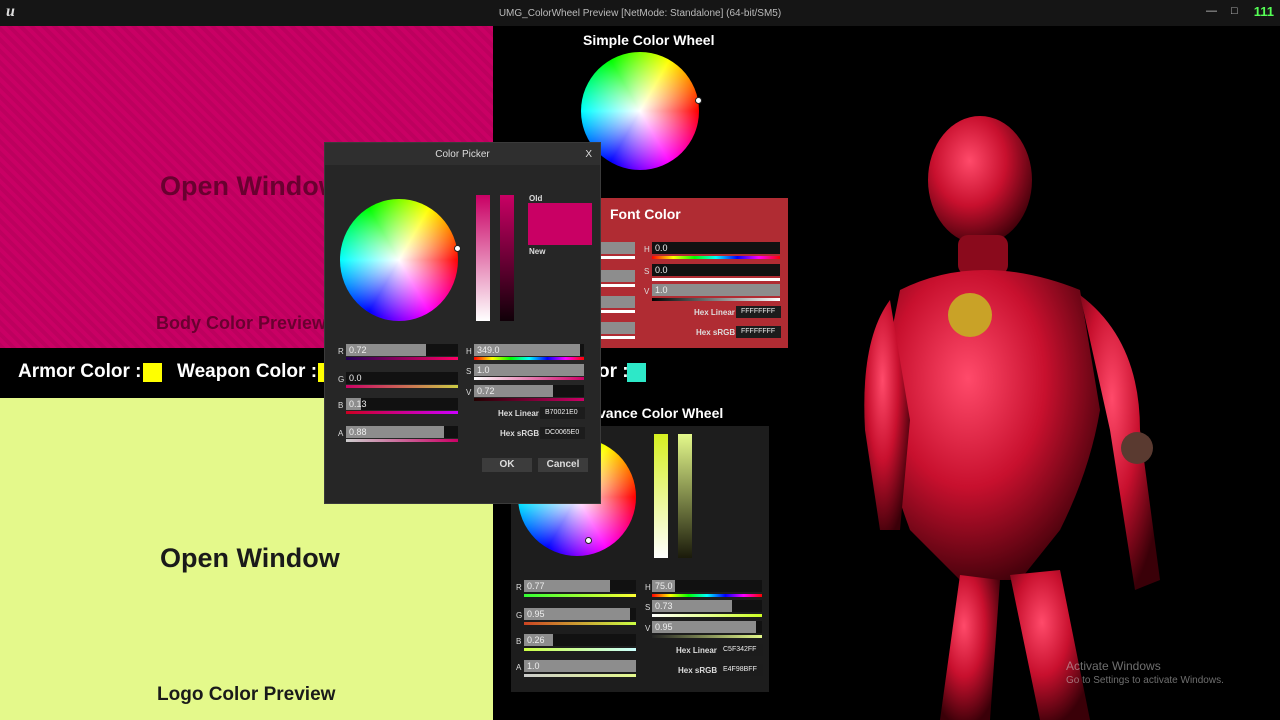 The height and width of the screenshot is (720, 1280). Describe the element at coordinates (80, 371) in the screenshot. I see `armor-color-label: Armor Color :` at that location.